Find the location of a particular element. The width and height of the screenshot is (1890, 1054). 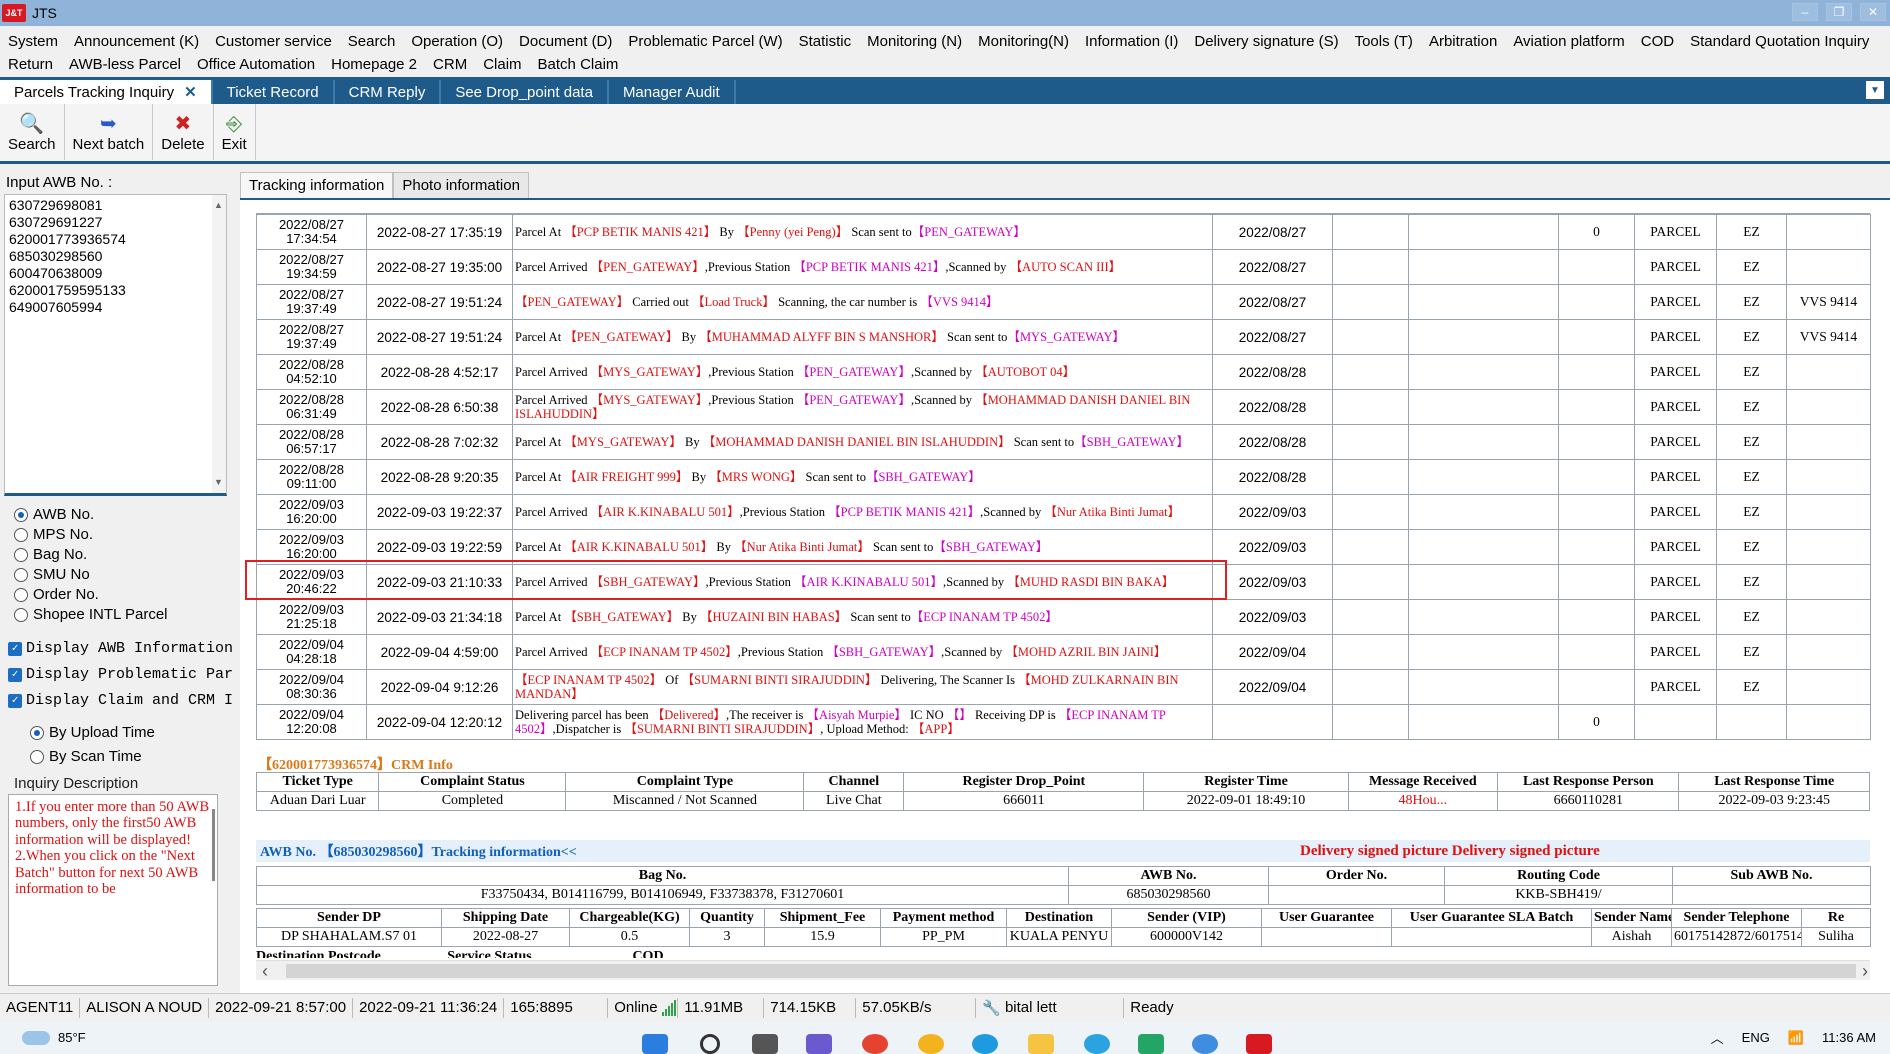

tab-close-icon: ✕ is located at coordinates (190, 92).